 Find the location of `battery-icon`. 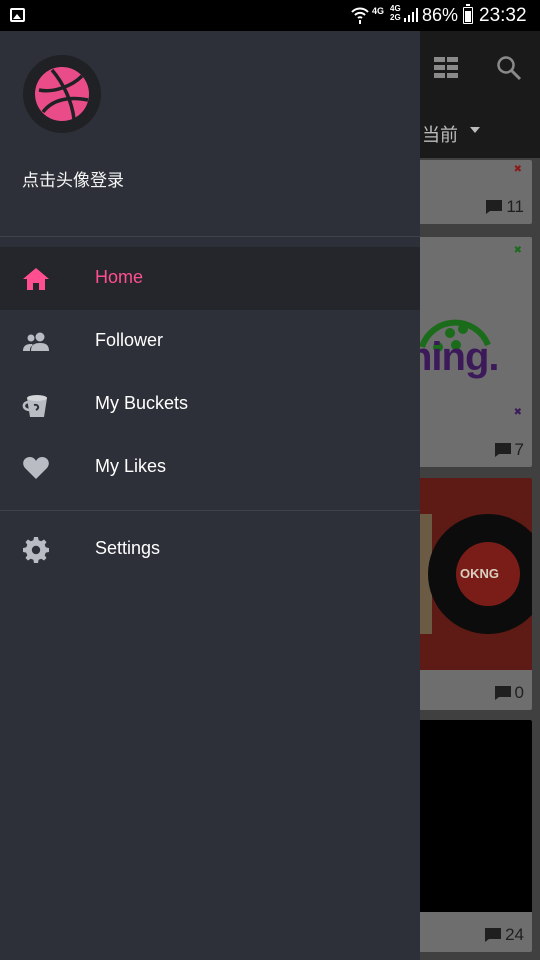

battery-icon is located at coordinates (468, 14).